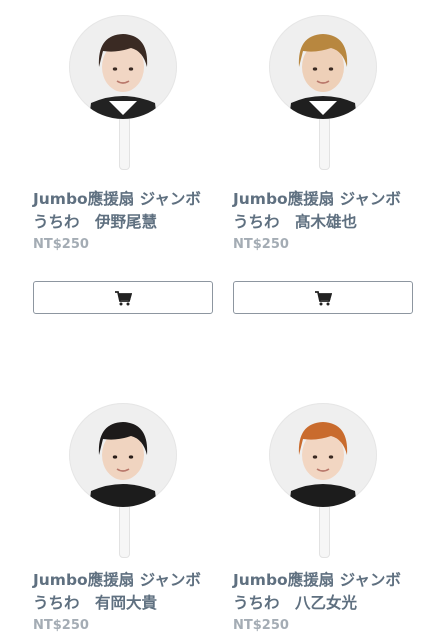 The image size is (448, 640). What do you see at coordinates (324, 592) in the screenshot?
I see `product-title: Jumbo應援扇 ジャンボうちわ 八乙女光` at bounding box center [324, 592].